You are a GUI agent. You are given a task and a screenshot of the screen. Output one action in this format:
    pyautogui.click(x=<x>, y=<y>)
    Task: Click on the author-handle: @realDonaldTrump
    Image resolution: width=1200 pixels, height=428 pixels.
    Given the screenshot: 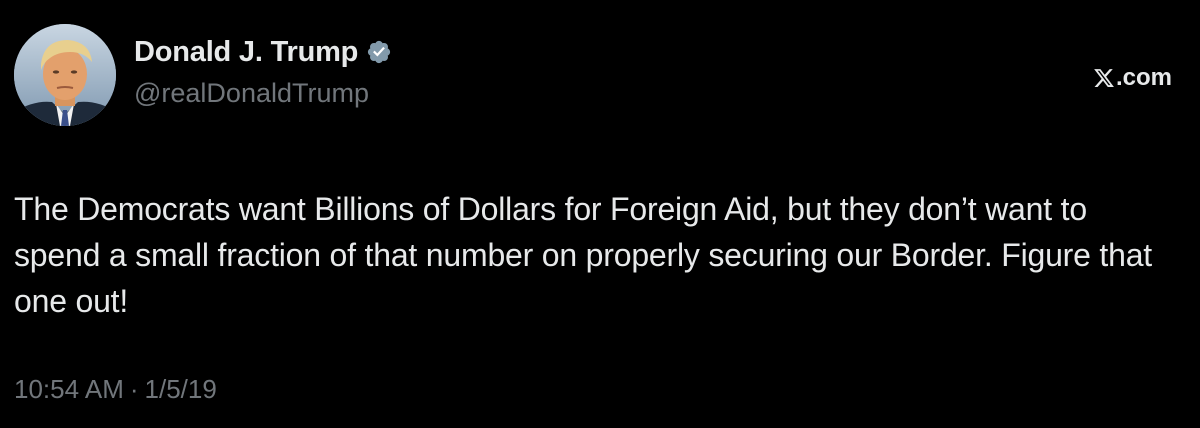 What is the action you would take?
    pyautogui.click(x=263, y=93)
    